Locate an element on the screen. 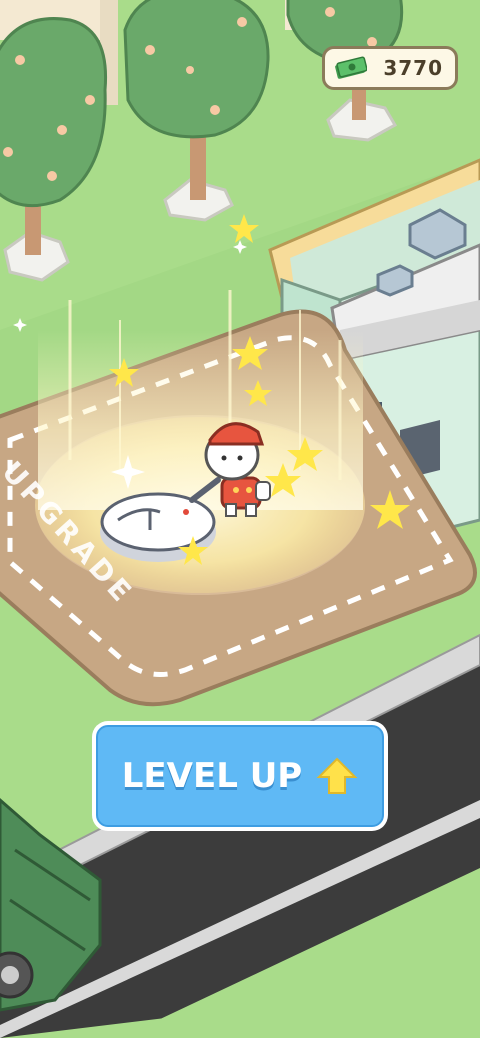 This screenshot has height=1038, width=480. up-arrow-icon is located at coordinates (337, 775).